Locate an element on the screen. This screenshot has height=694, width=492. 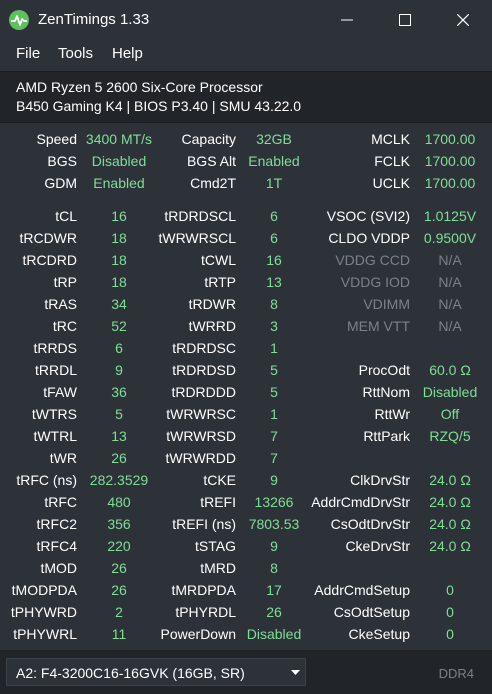
module-select: A2: F4-3200C16-16GVK (16GB, SR) is located at coordinates (156, 672).